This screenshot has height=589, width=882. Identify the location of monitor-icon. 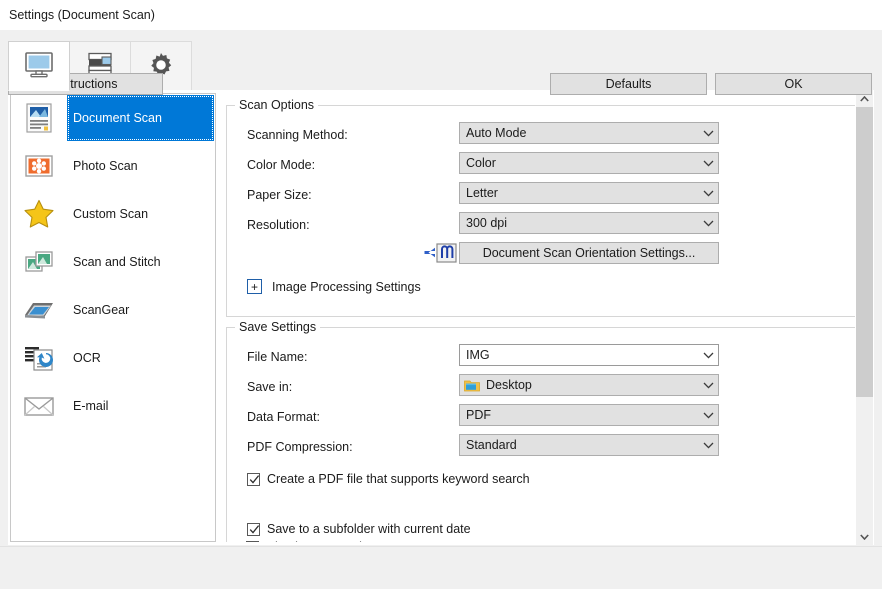
(39, 66).